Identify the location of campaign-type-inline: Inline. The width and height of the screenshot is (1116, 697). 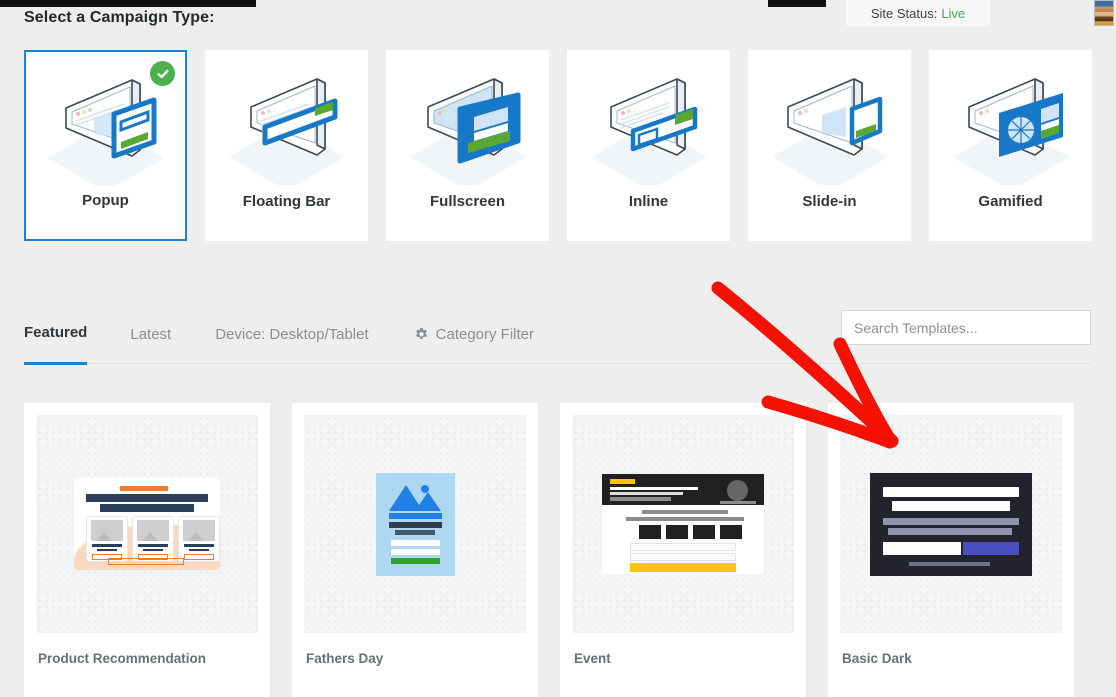
(649, 145).